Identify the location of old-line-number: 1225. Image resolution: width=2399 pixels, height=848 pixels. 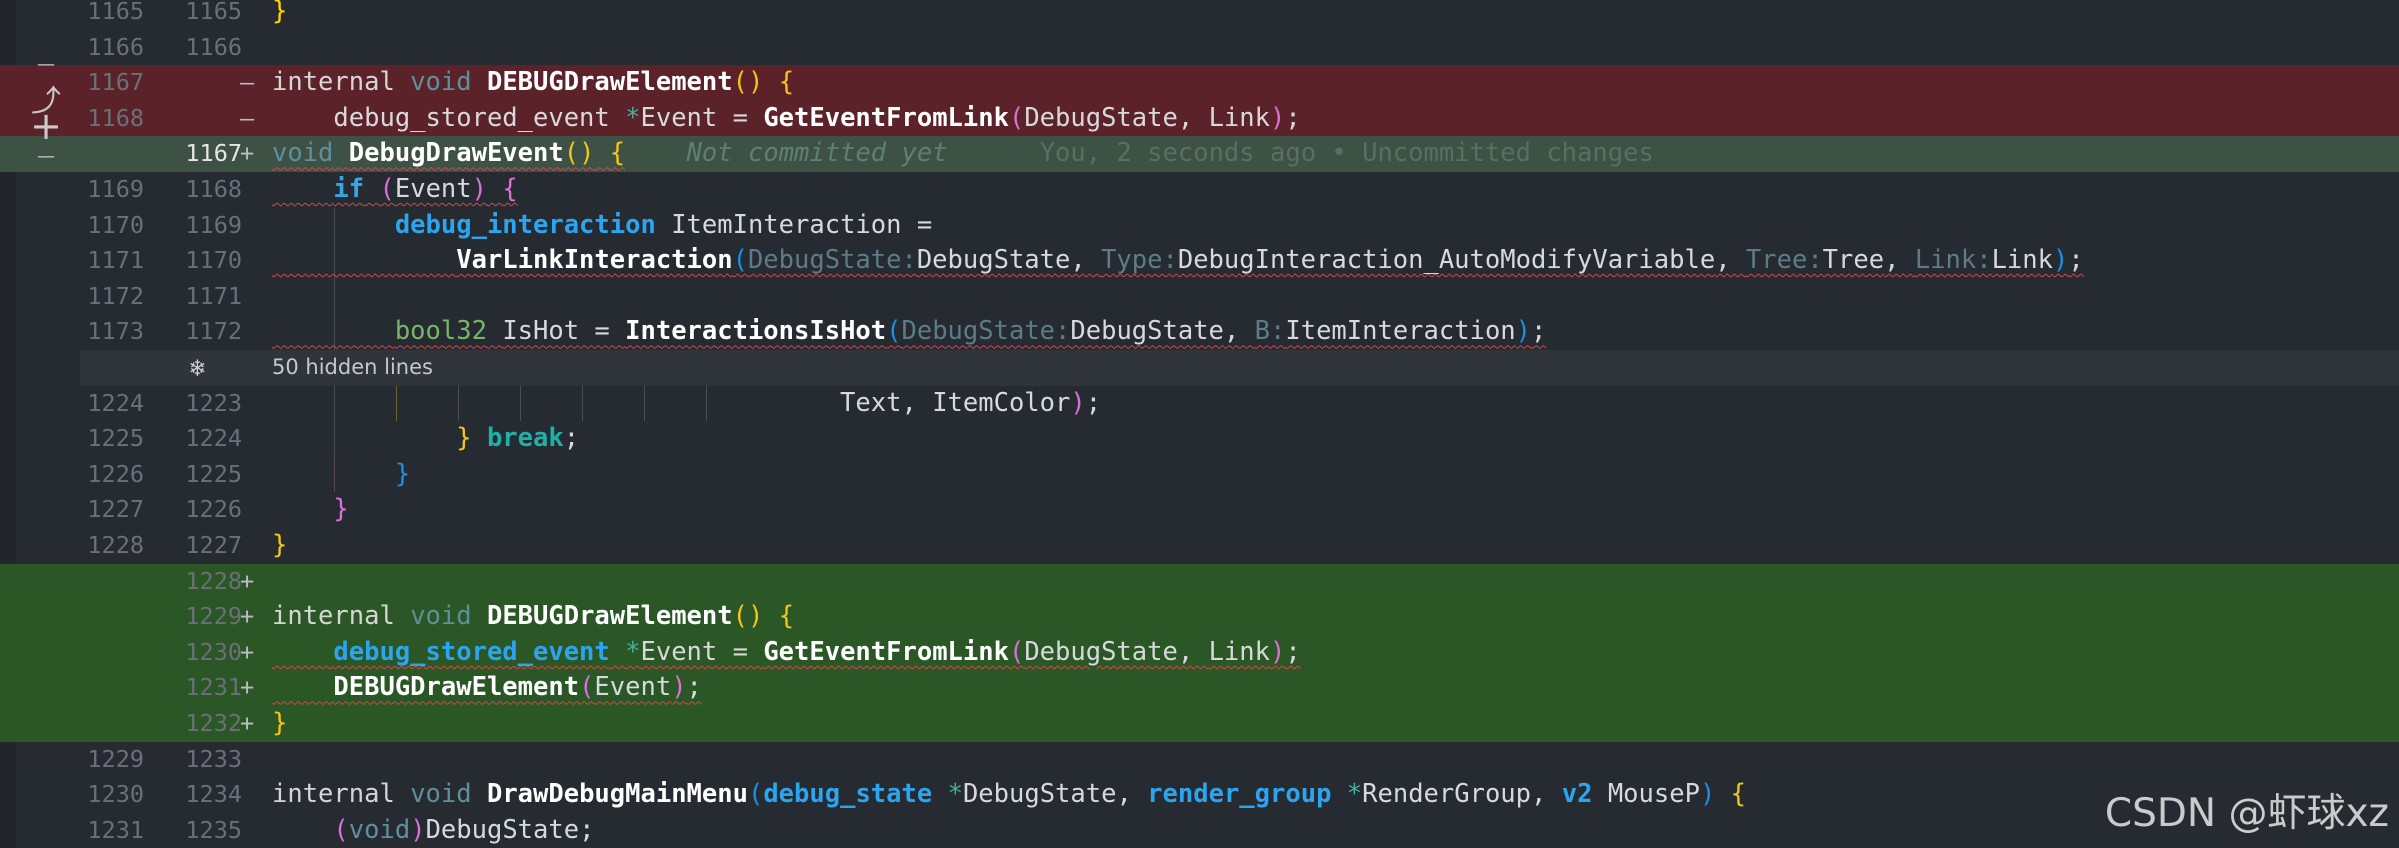
(115, 438).